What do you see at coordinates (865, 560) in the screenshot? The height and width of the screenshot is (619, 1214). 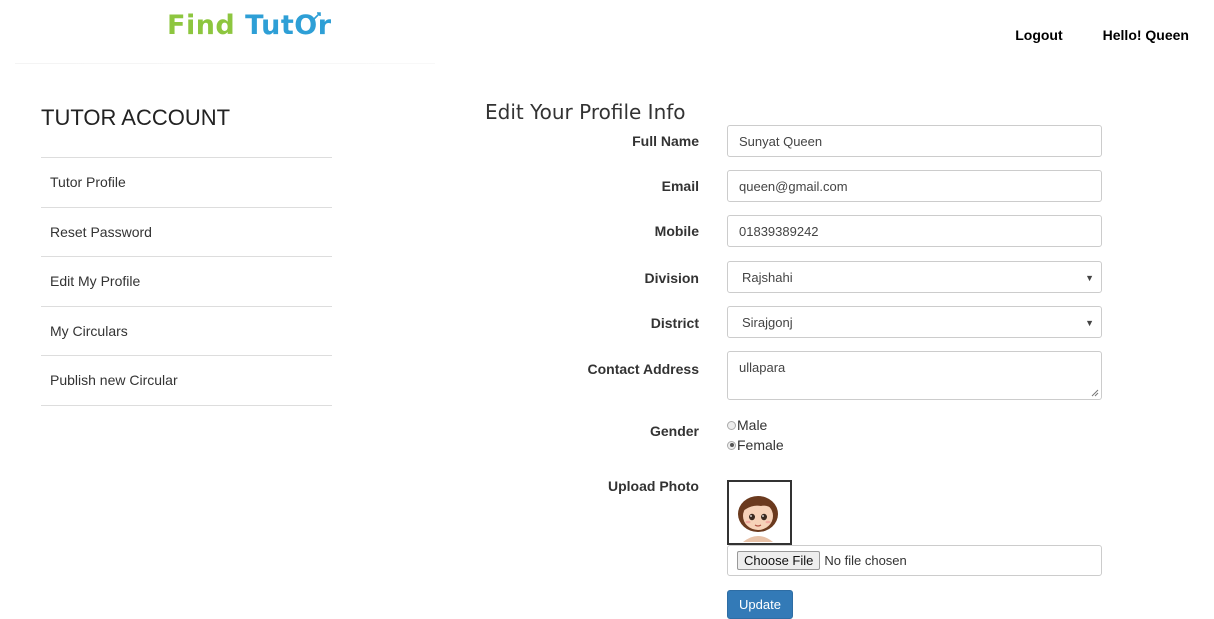 I see `file-status-text: No file chosen` at bounding box center [865, 560].